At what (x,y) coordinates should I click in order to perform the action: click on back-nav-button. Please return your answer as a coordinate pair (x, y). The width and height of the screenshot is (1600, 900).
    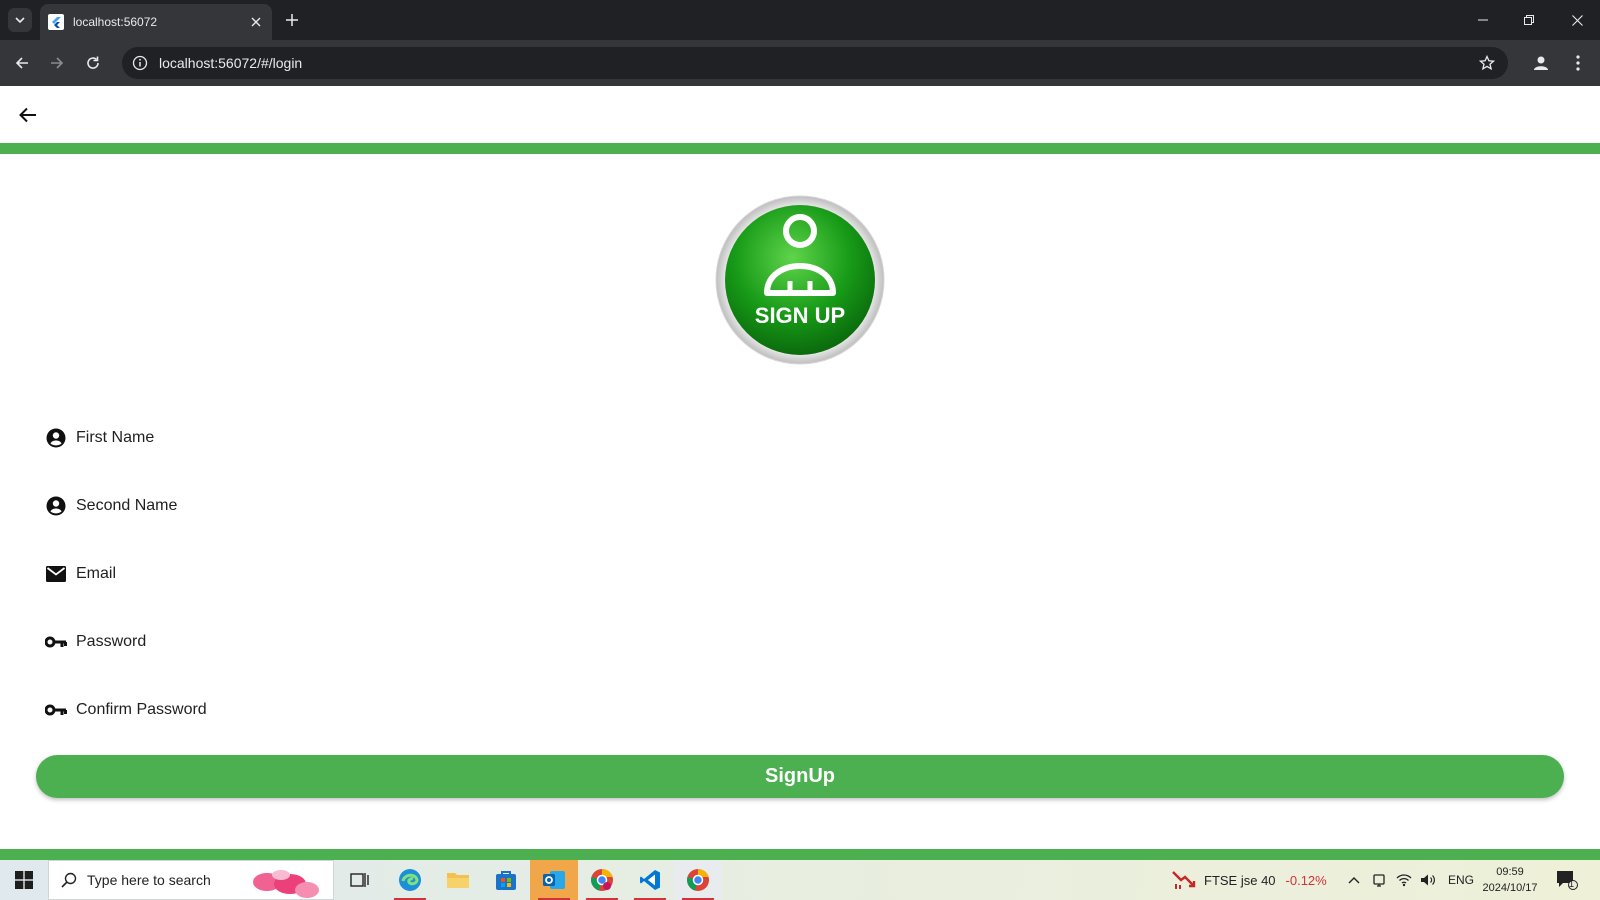
    Looking at the image, I should click on (22, 63).